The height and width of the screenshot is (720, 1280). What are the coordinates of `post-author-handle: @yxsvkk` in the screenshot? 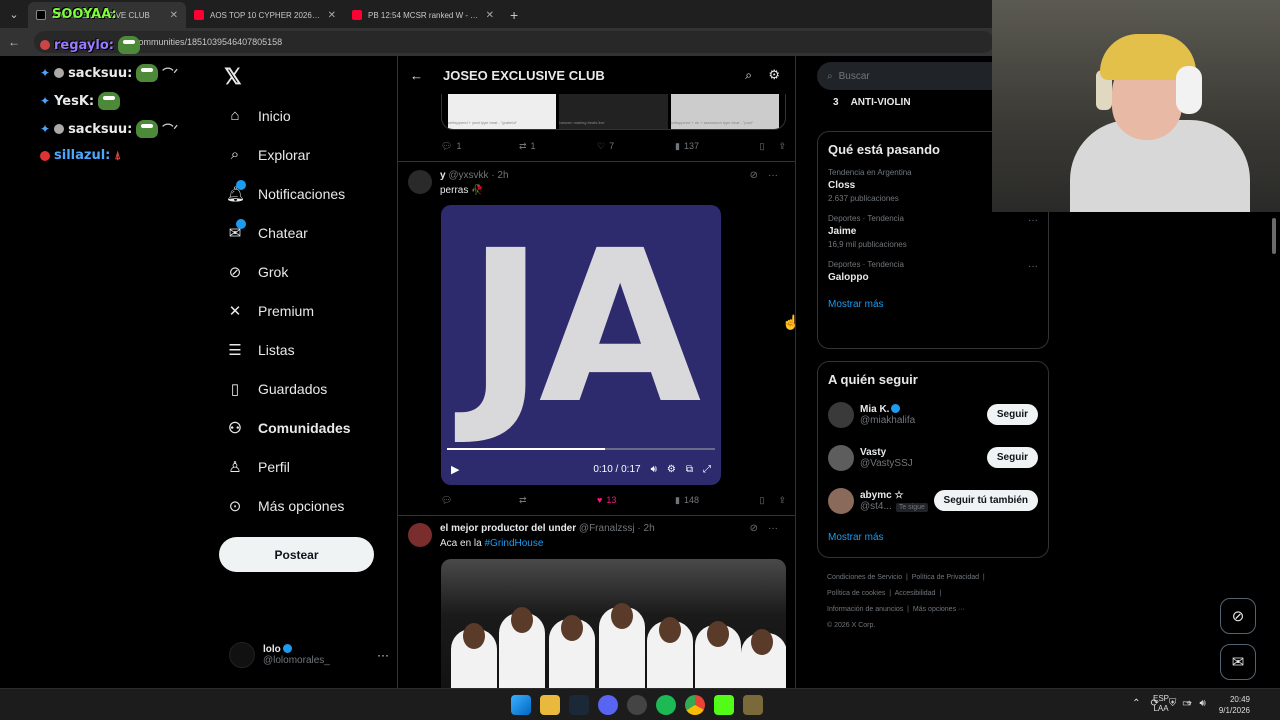 It's located at (468, 175).